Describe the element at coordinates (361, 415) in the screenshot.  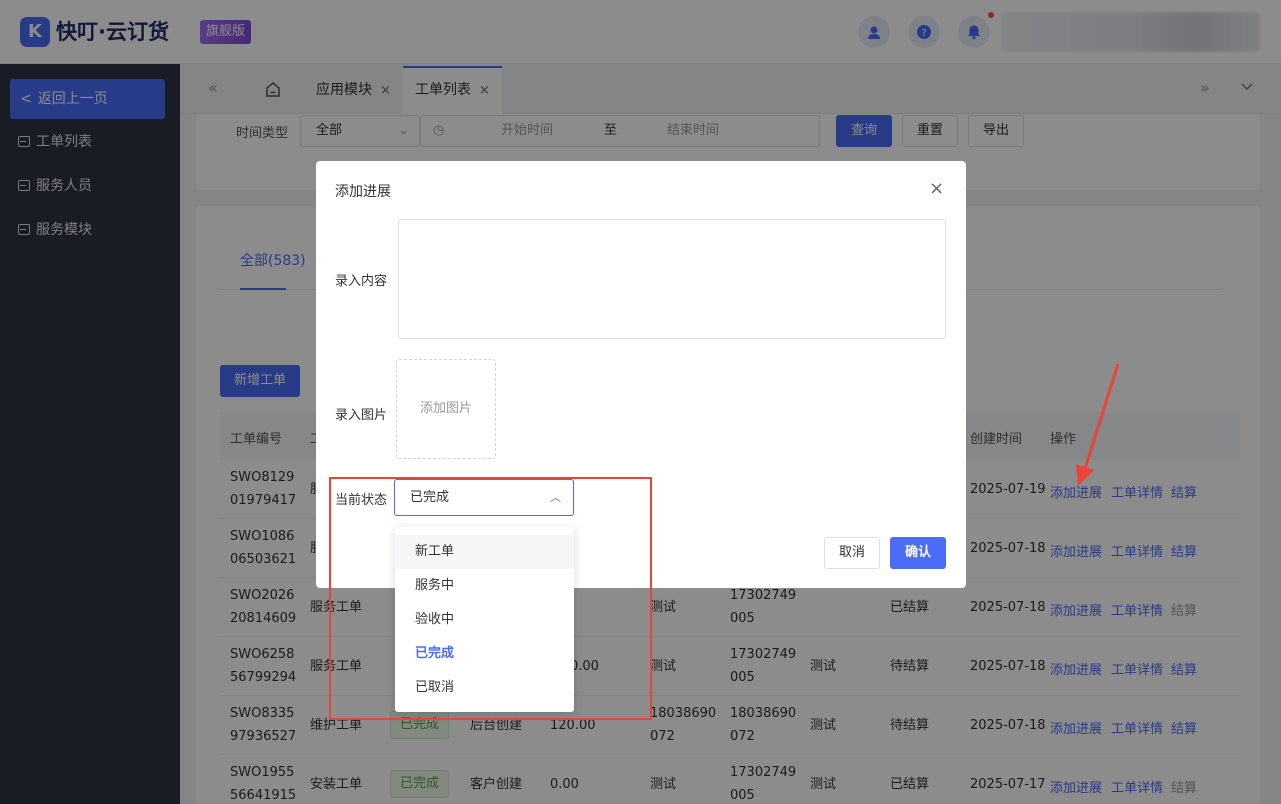
I see `image-label: 录入图片` at that location.